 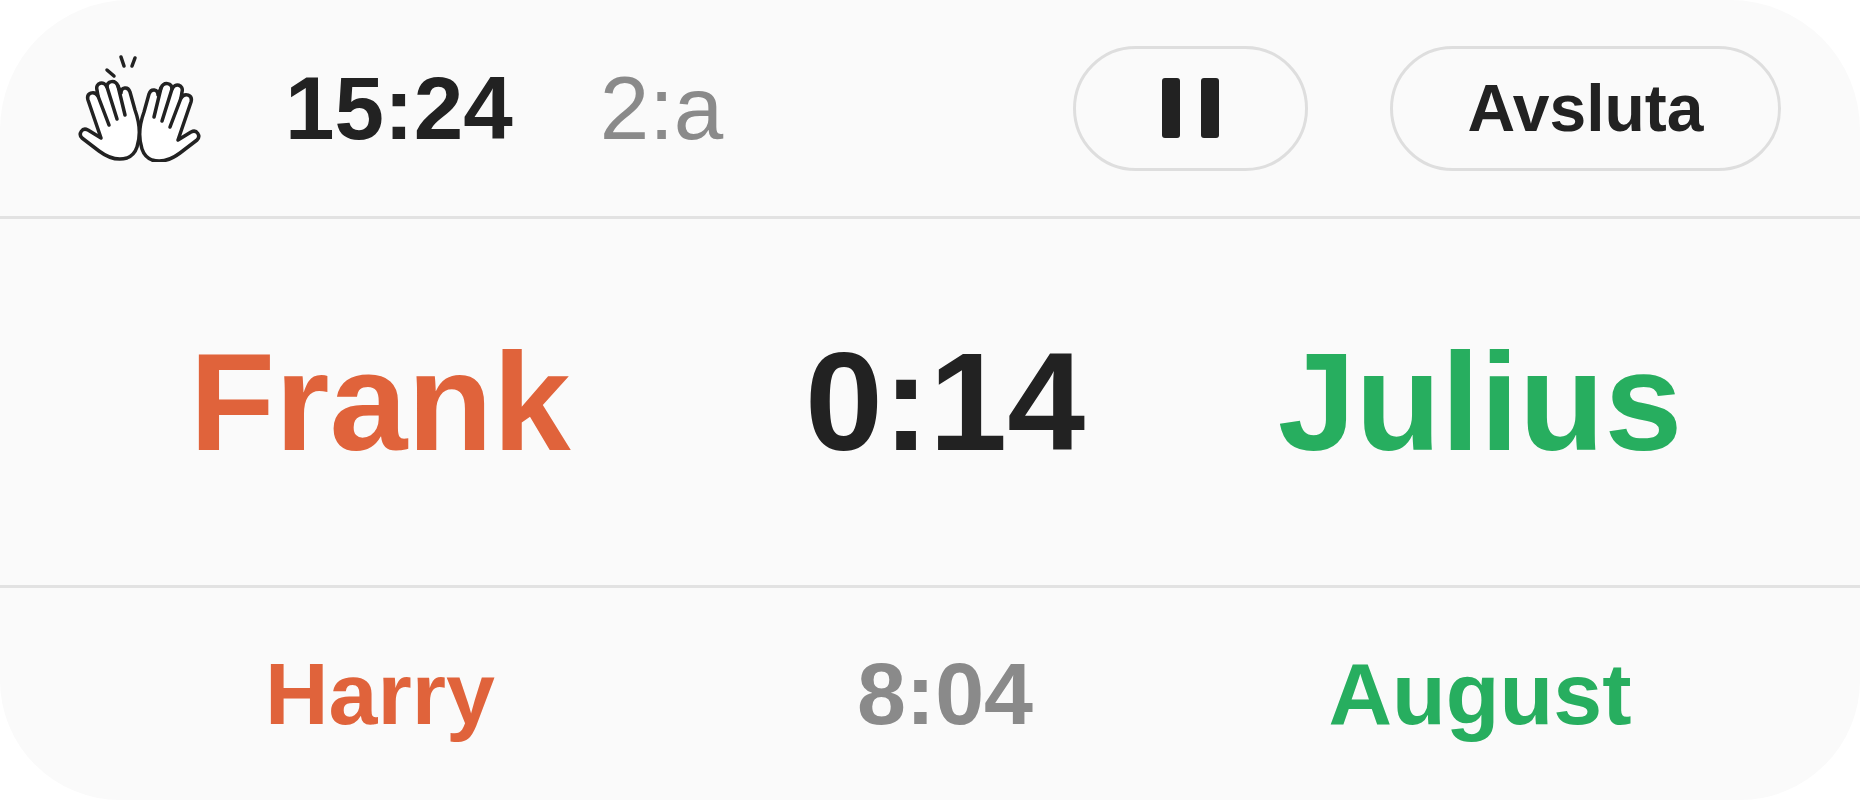 I want to click on high-five-icon, so click(x=139, y=108).